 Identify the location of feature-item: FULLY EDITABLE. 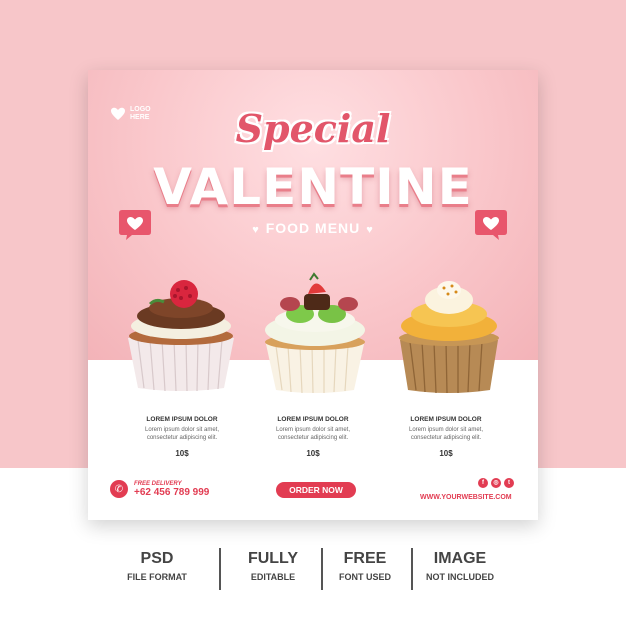
(273, 566).